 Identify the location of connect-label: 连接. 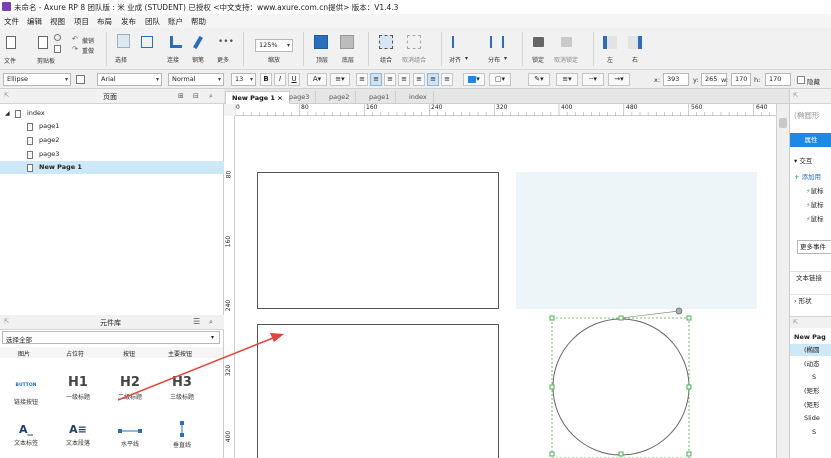
(173, 59).